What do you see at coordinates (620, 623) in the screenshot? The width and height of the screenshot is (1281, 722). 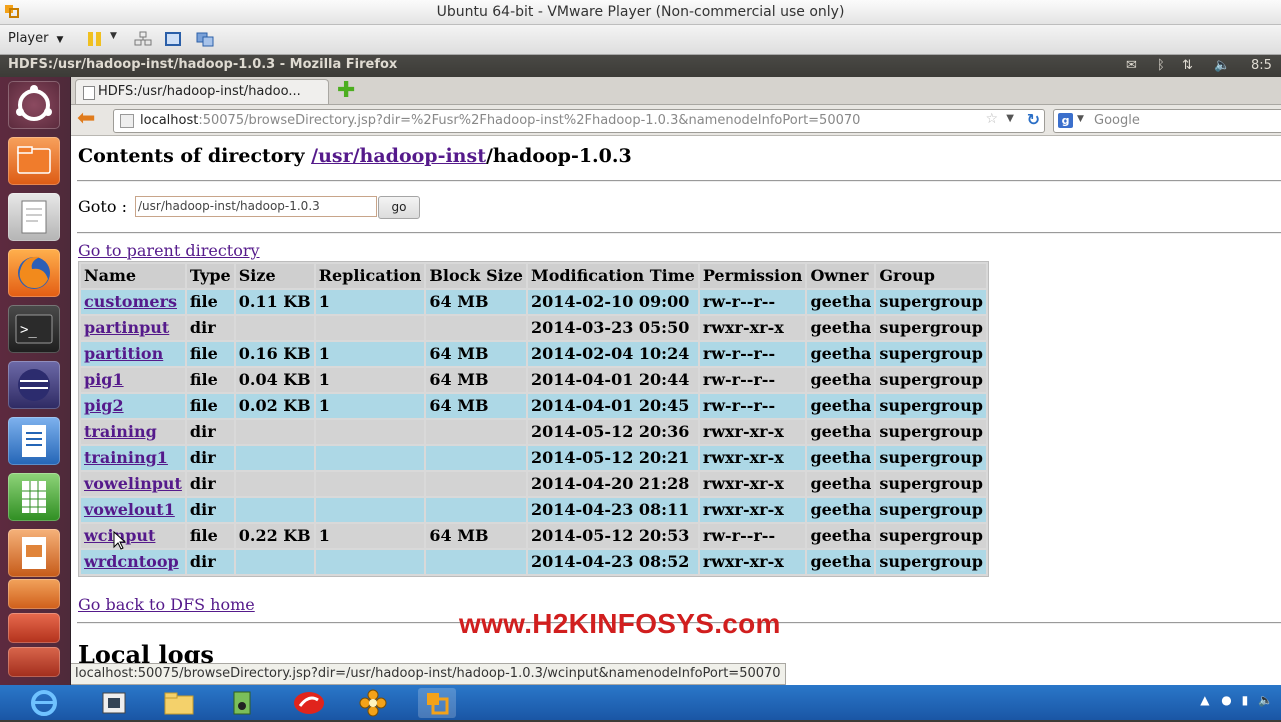 I see `watermark-text: www.H2KINFOSYS.com` at bounding box center [620, 623].